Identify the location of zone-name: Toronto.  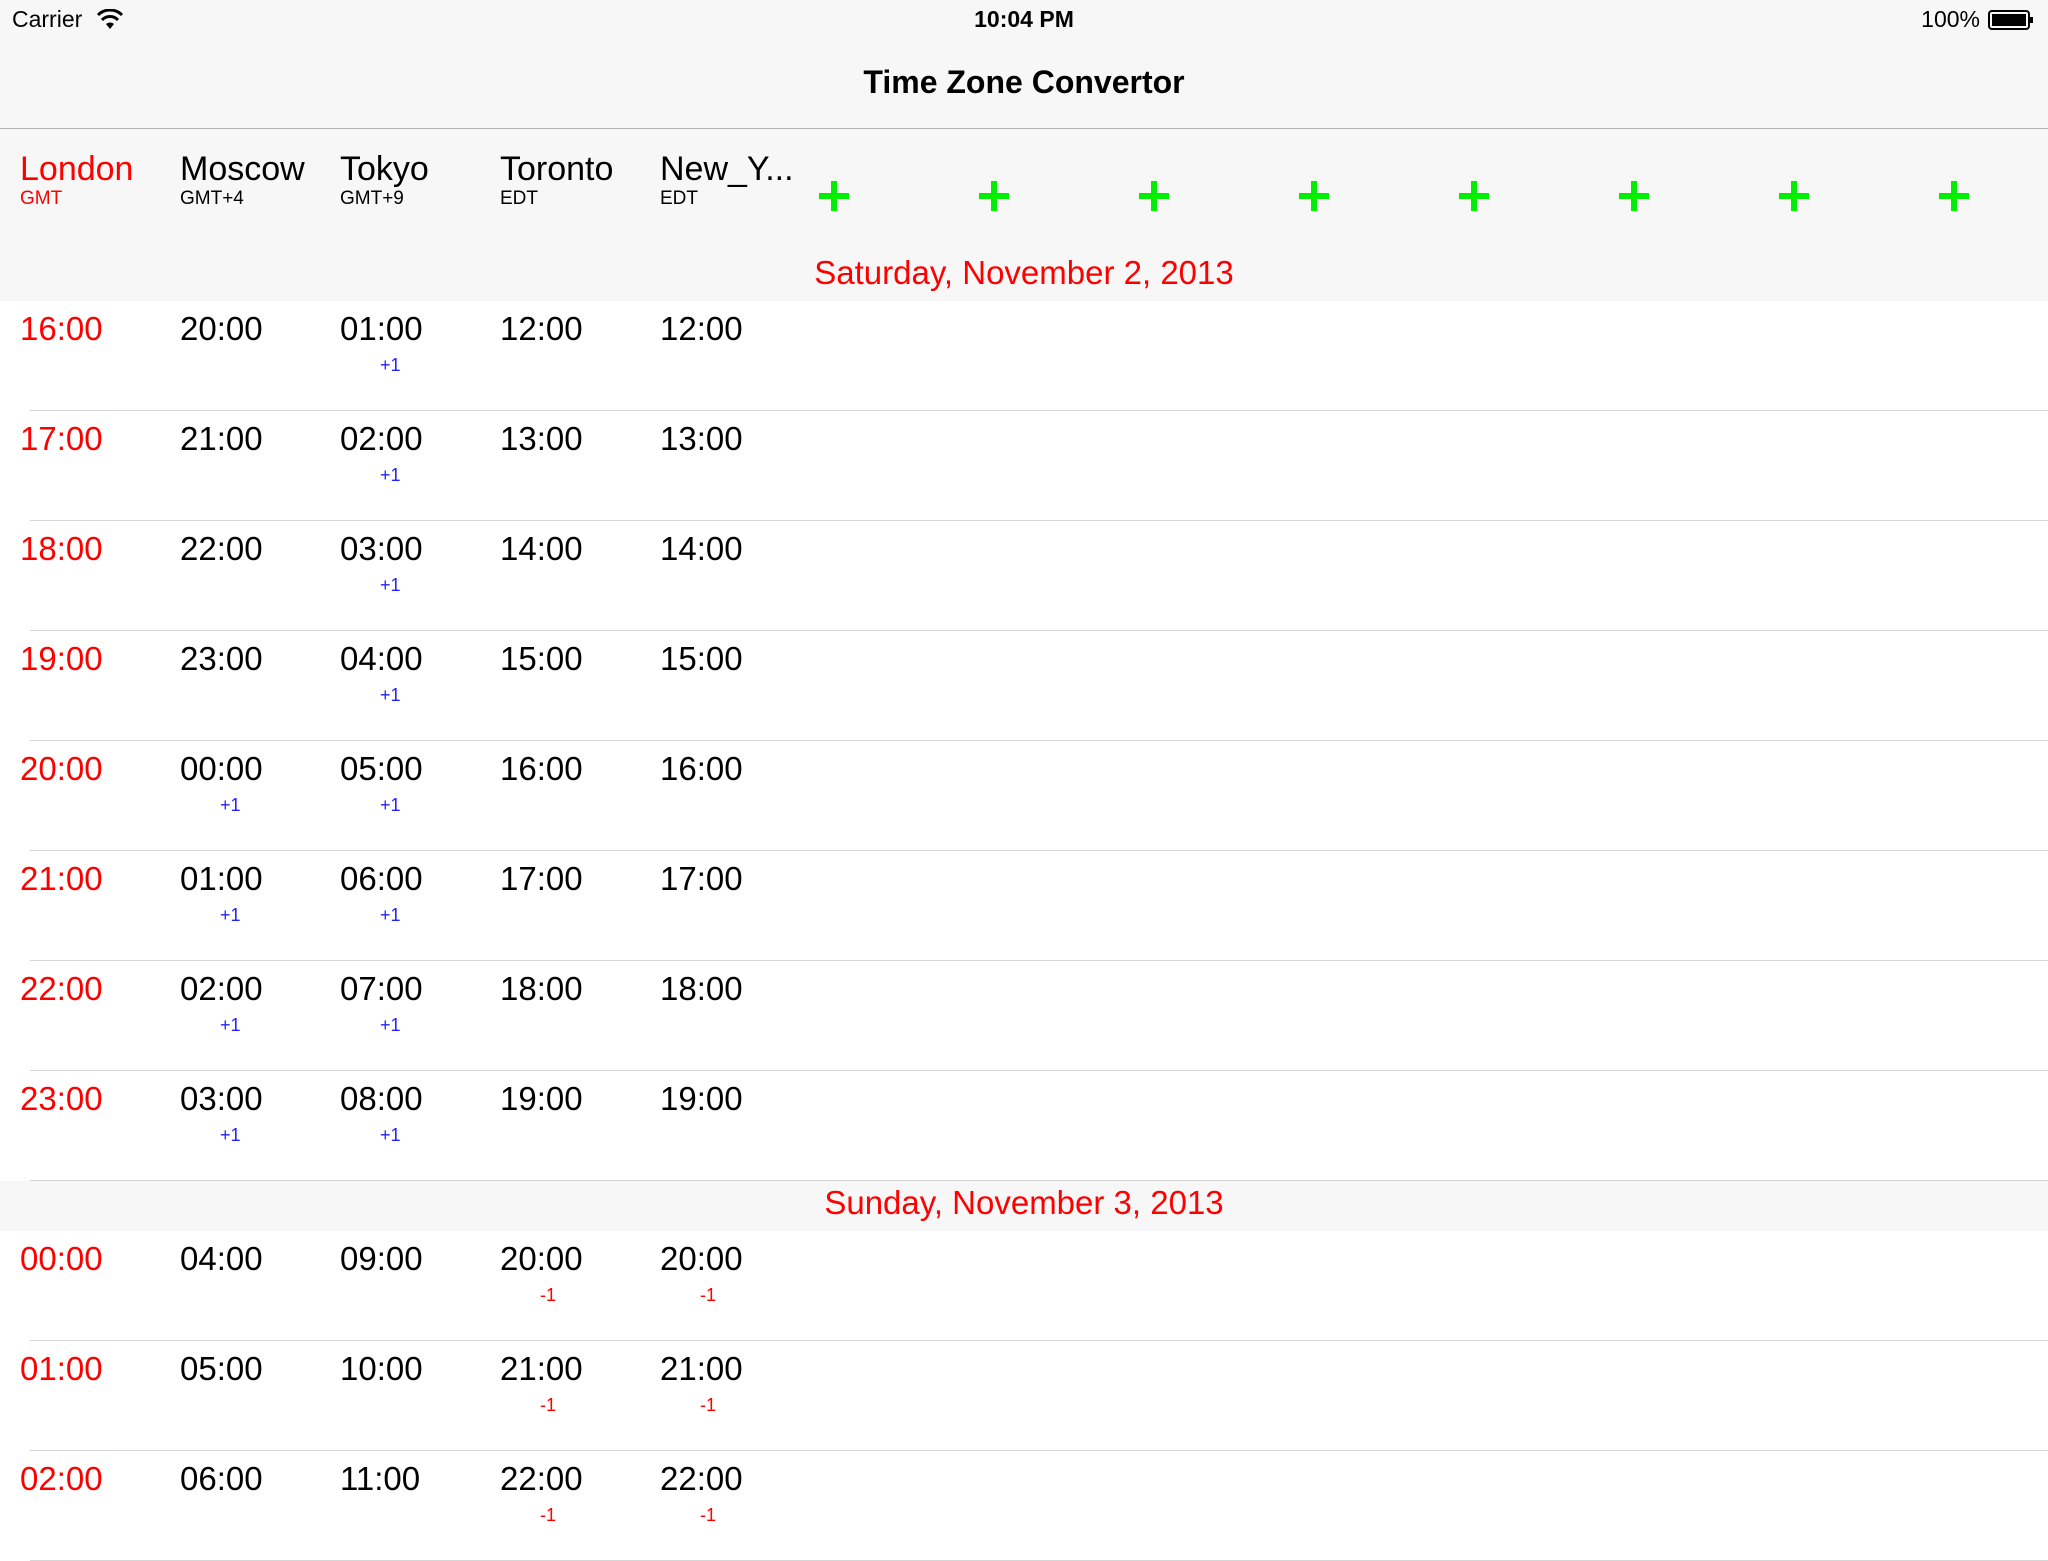
(557, 169).